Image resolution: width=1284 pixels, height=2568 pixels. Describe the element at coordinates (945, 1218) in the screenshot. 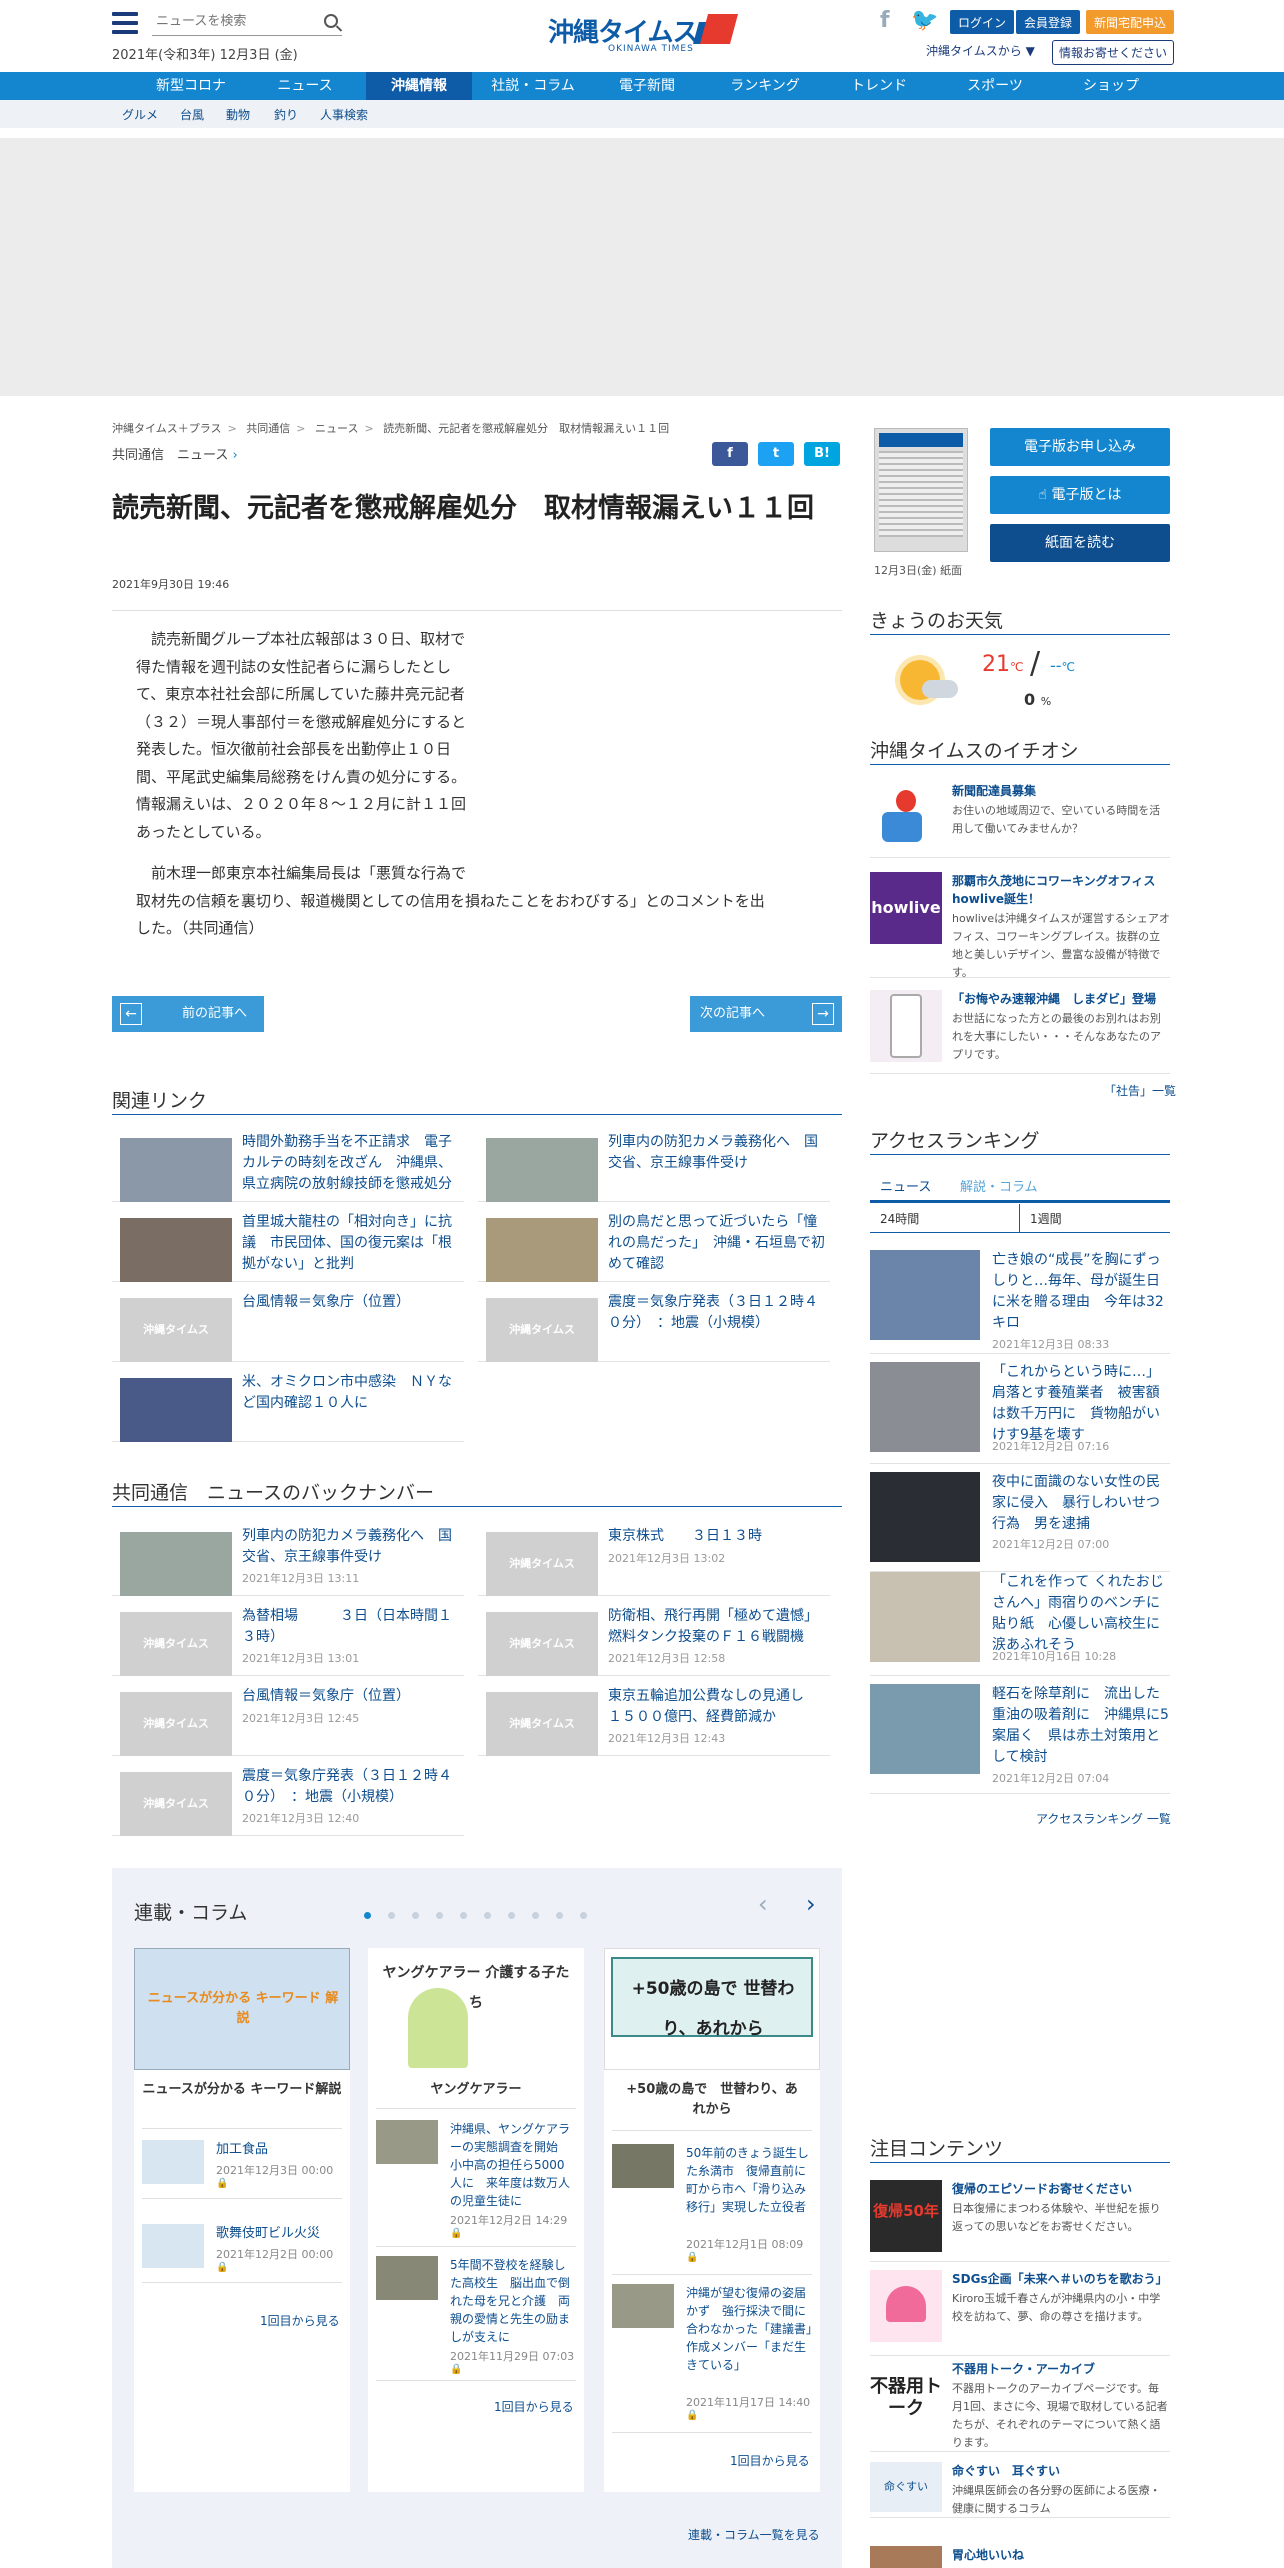

I see `tab-24h: 24時間` at that location.